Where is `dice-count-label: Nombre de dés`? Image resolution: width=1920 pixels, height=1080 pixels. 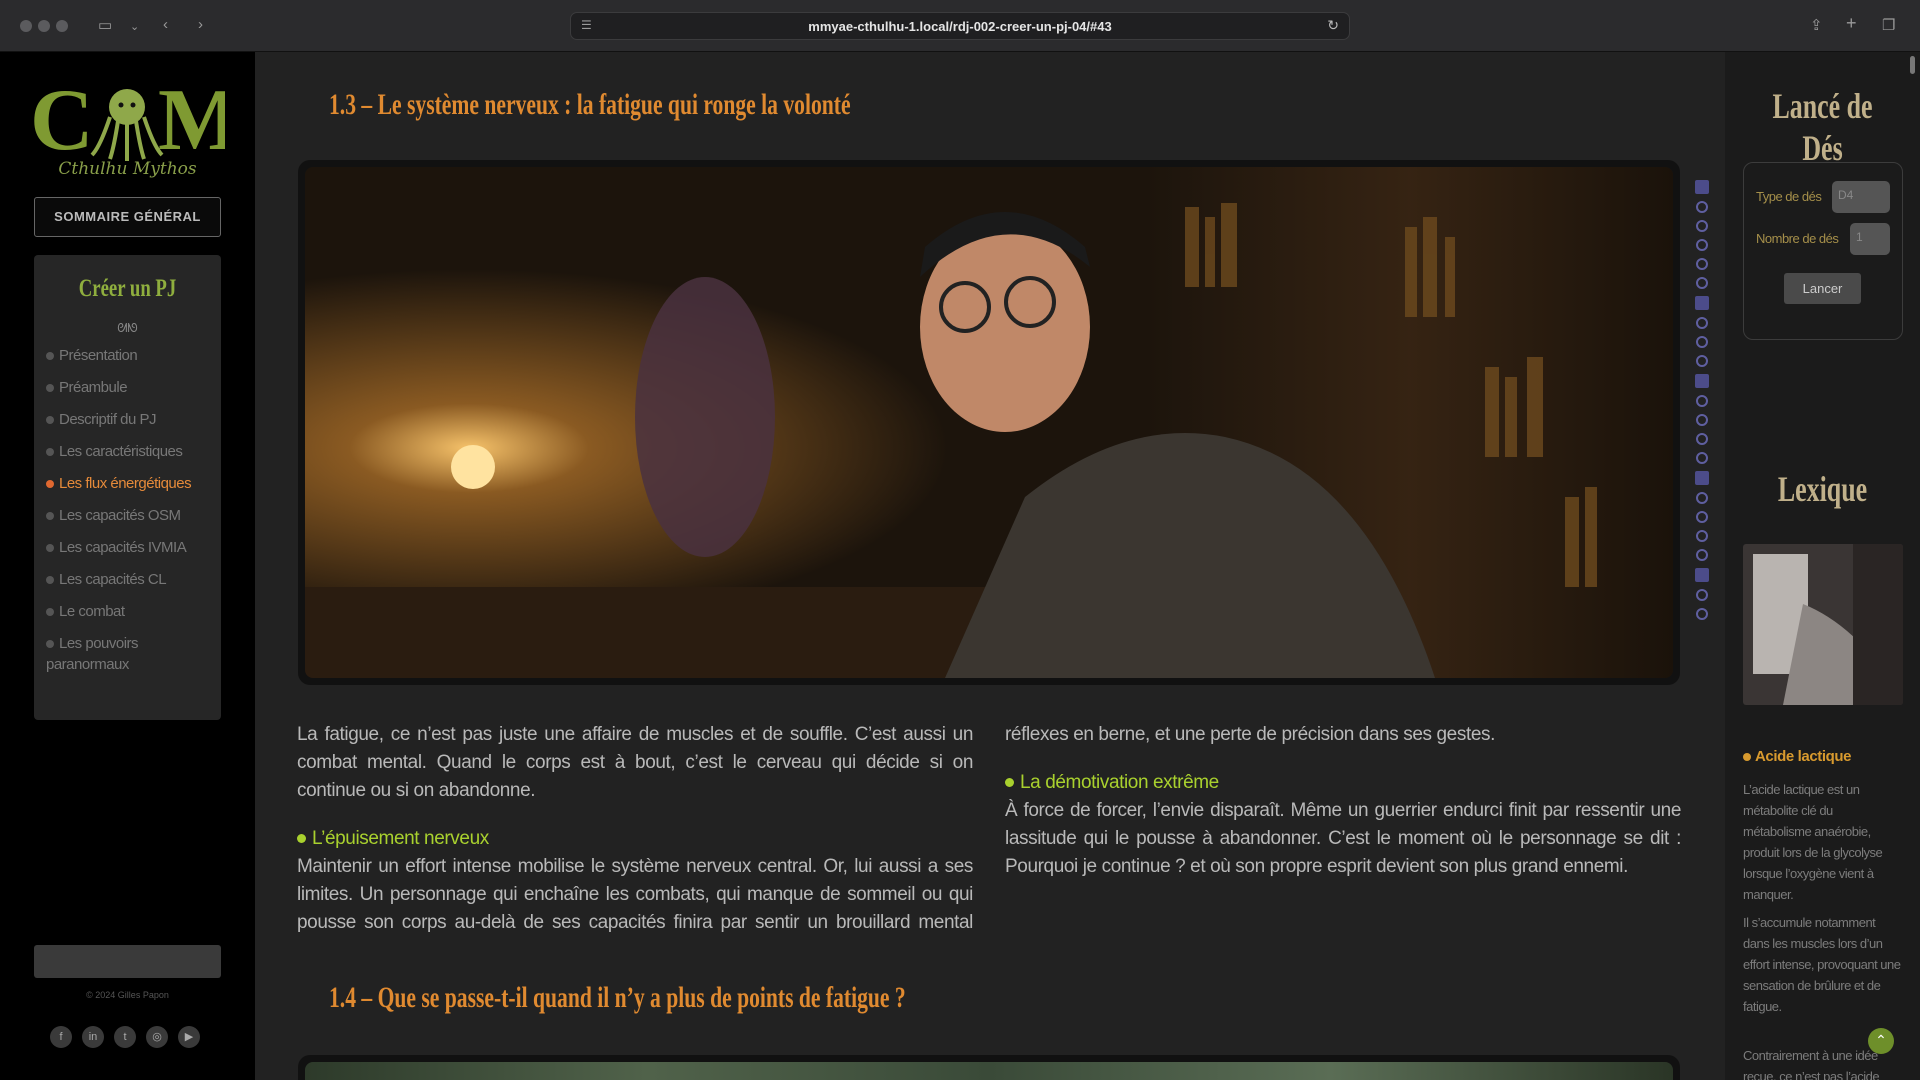 dice-count-label: Nombre de dés is located at coordinates (1797, 238).